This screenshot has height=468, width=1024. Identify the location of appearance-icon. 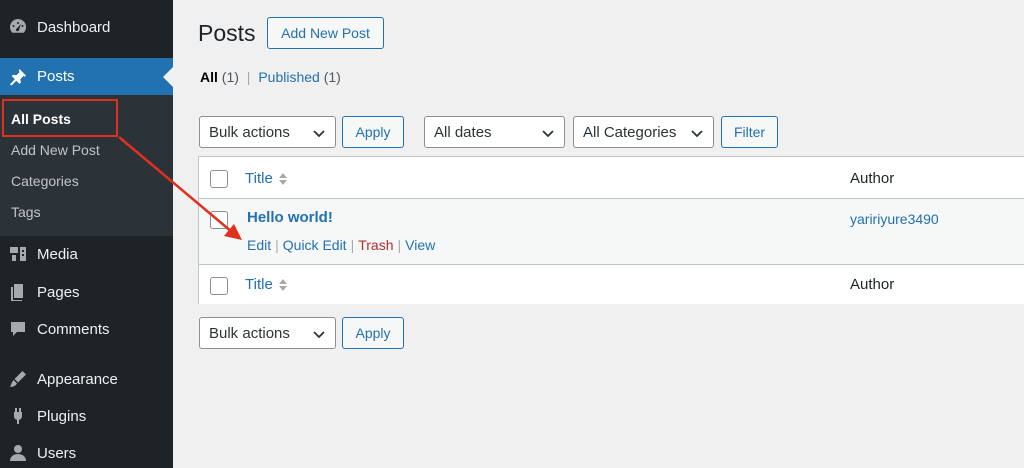
(18, 379).